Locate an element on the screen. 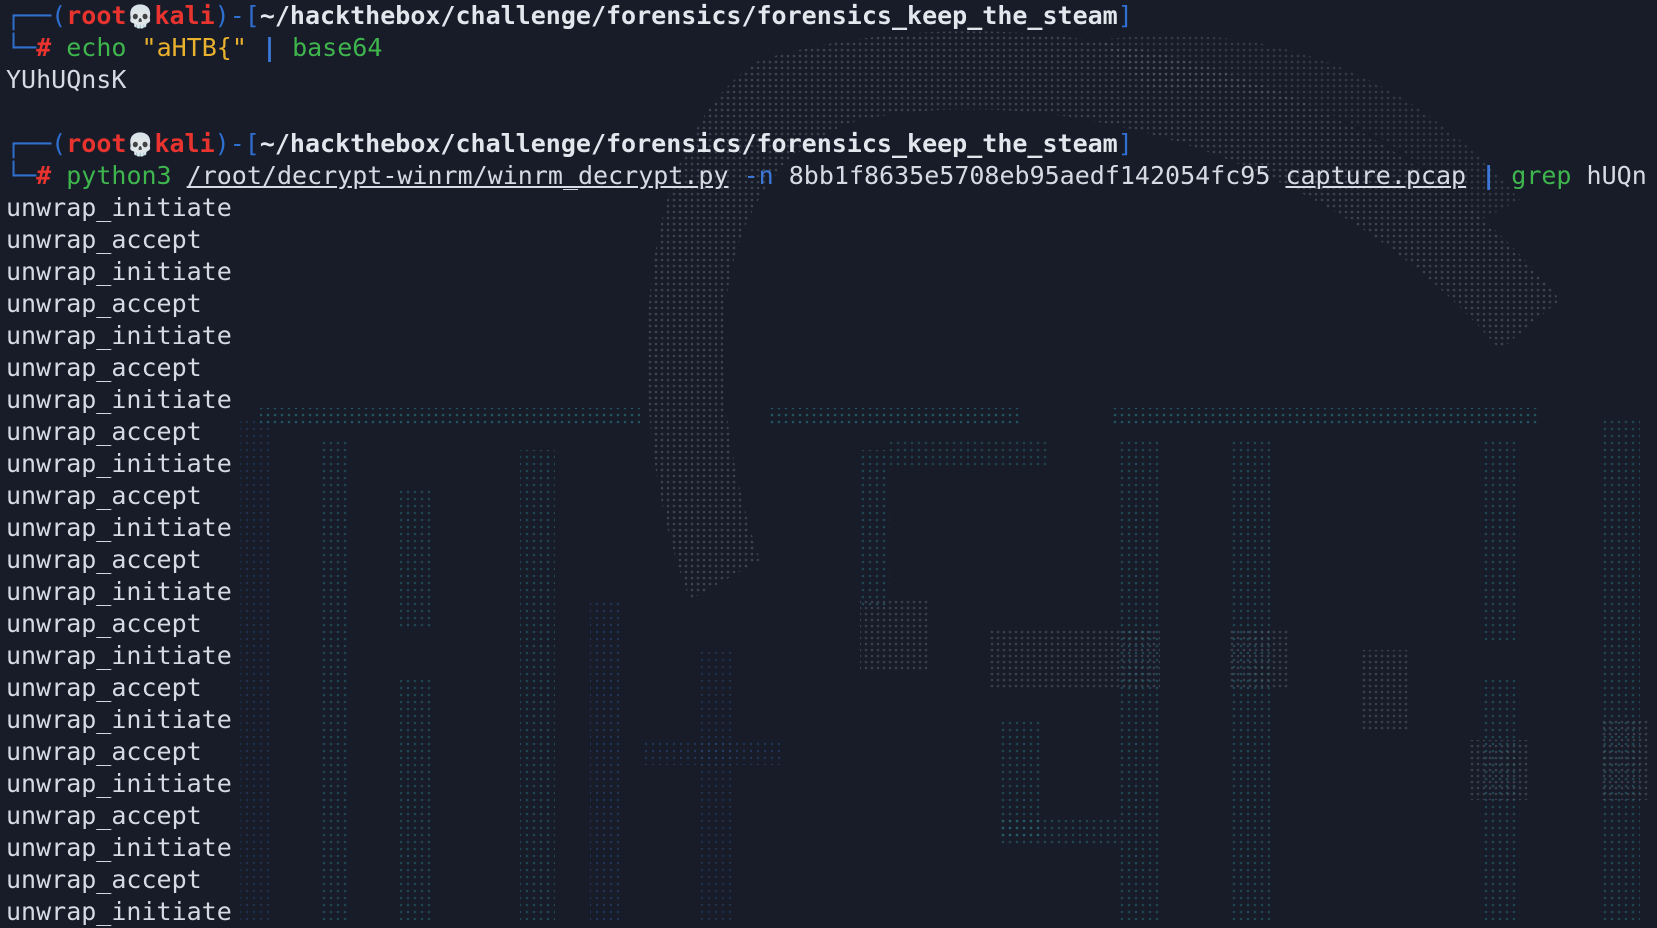 The width and height of the screenshot is (1657, 928). ntlm-hash: 8bb1f8635e5708eb95aedf142054fc95 is located at coordinates (1029, 175).